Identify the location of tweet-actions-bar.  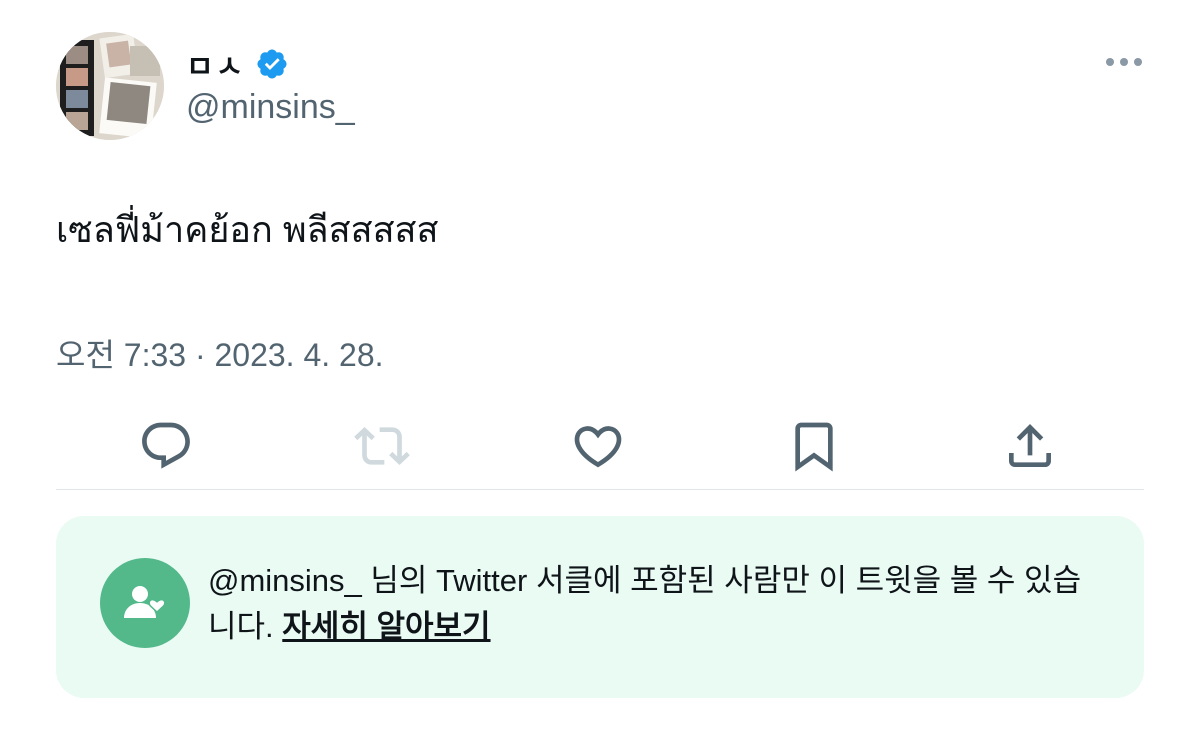
(600, 446).